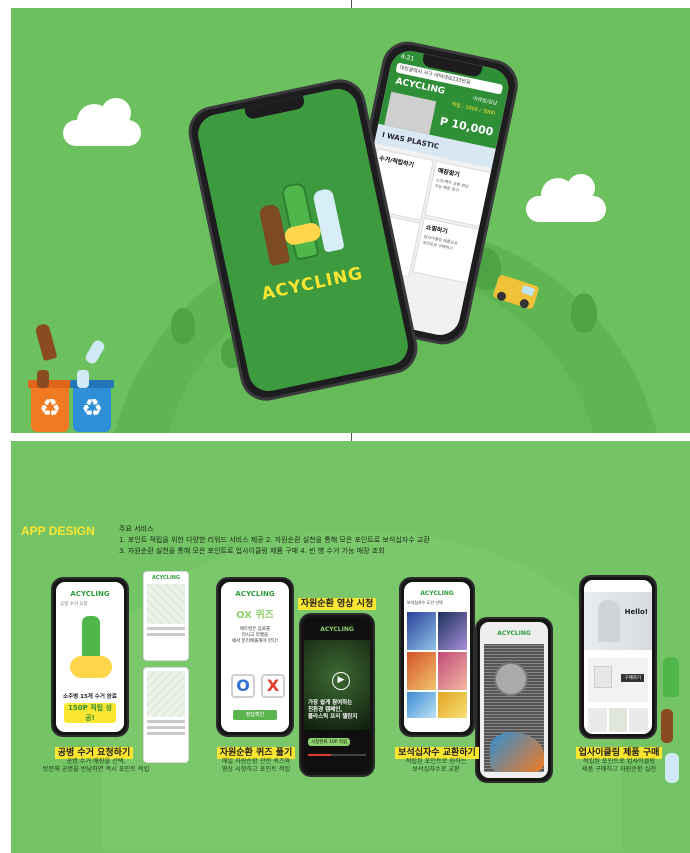 The height and width of the screenshot is (853, 690). I want to click on menu-find-store: 매장찾기 소주/맥주 공병 반납 가능 매장 찾기, so click(458, 194).